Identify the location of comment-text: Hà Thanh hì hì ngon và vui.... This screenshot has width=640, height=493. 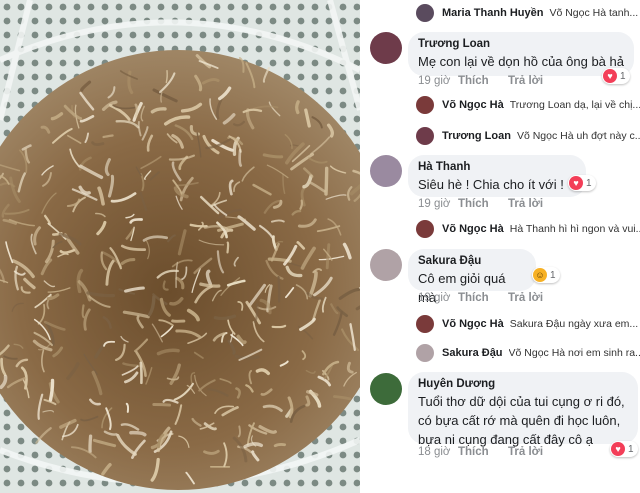
(574, 229).